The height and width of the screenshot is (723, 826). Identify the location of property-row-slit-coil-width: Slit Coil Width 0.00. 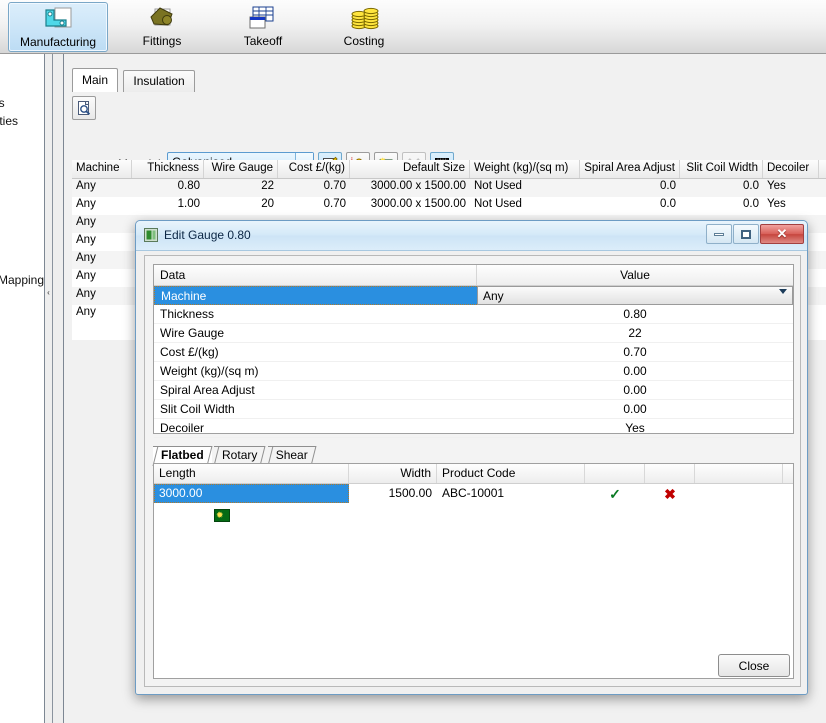
(473, 409).